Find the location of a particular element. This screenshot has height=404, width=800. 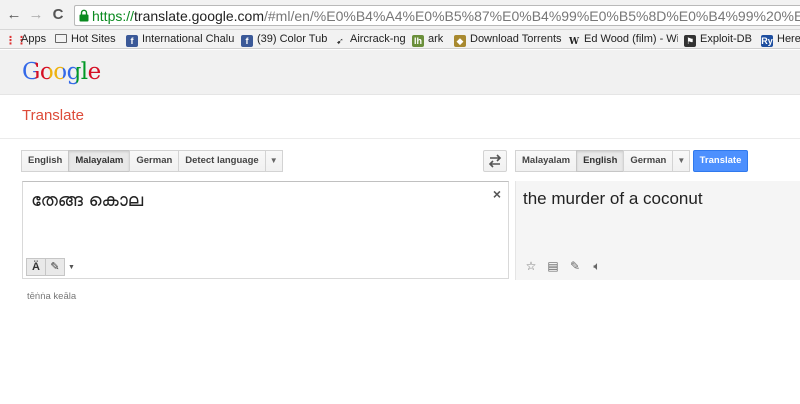

bookmark-aircrack: ➹ Aircrack-ng is located at coordinates (370, 39).